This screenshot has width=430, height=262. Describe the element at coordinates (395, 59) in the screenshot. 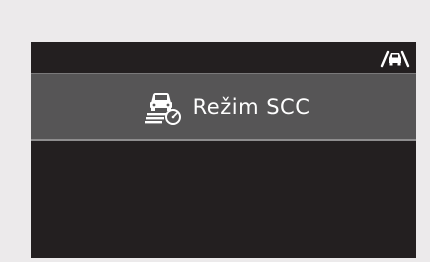

I see `lane-assist-car-icon` at that location.